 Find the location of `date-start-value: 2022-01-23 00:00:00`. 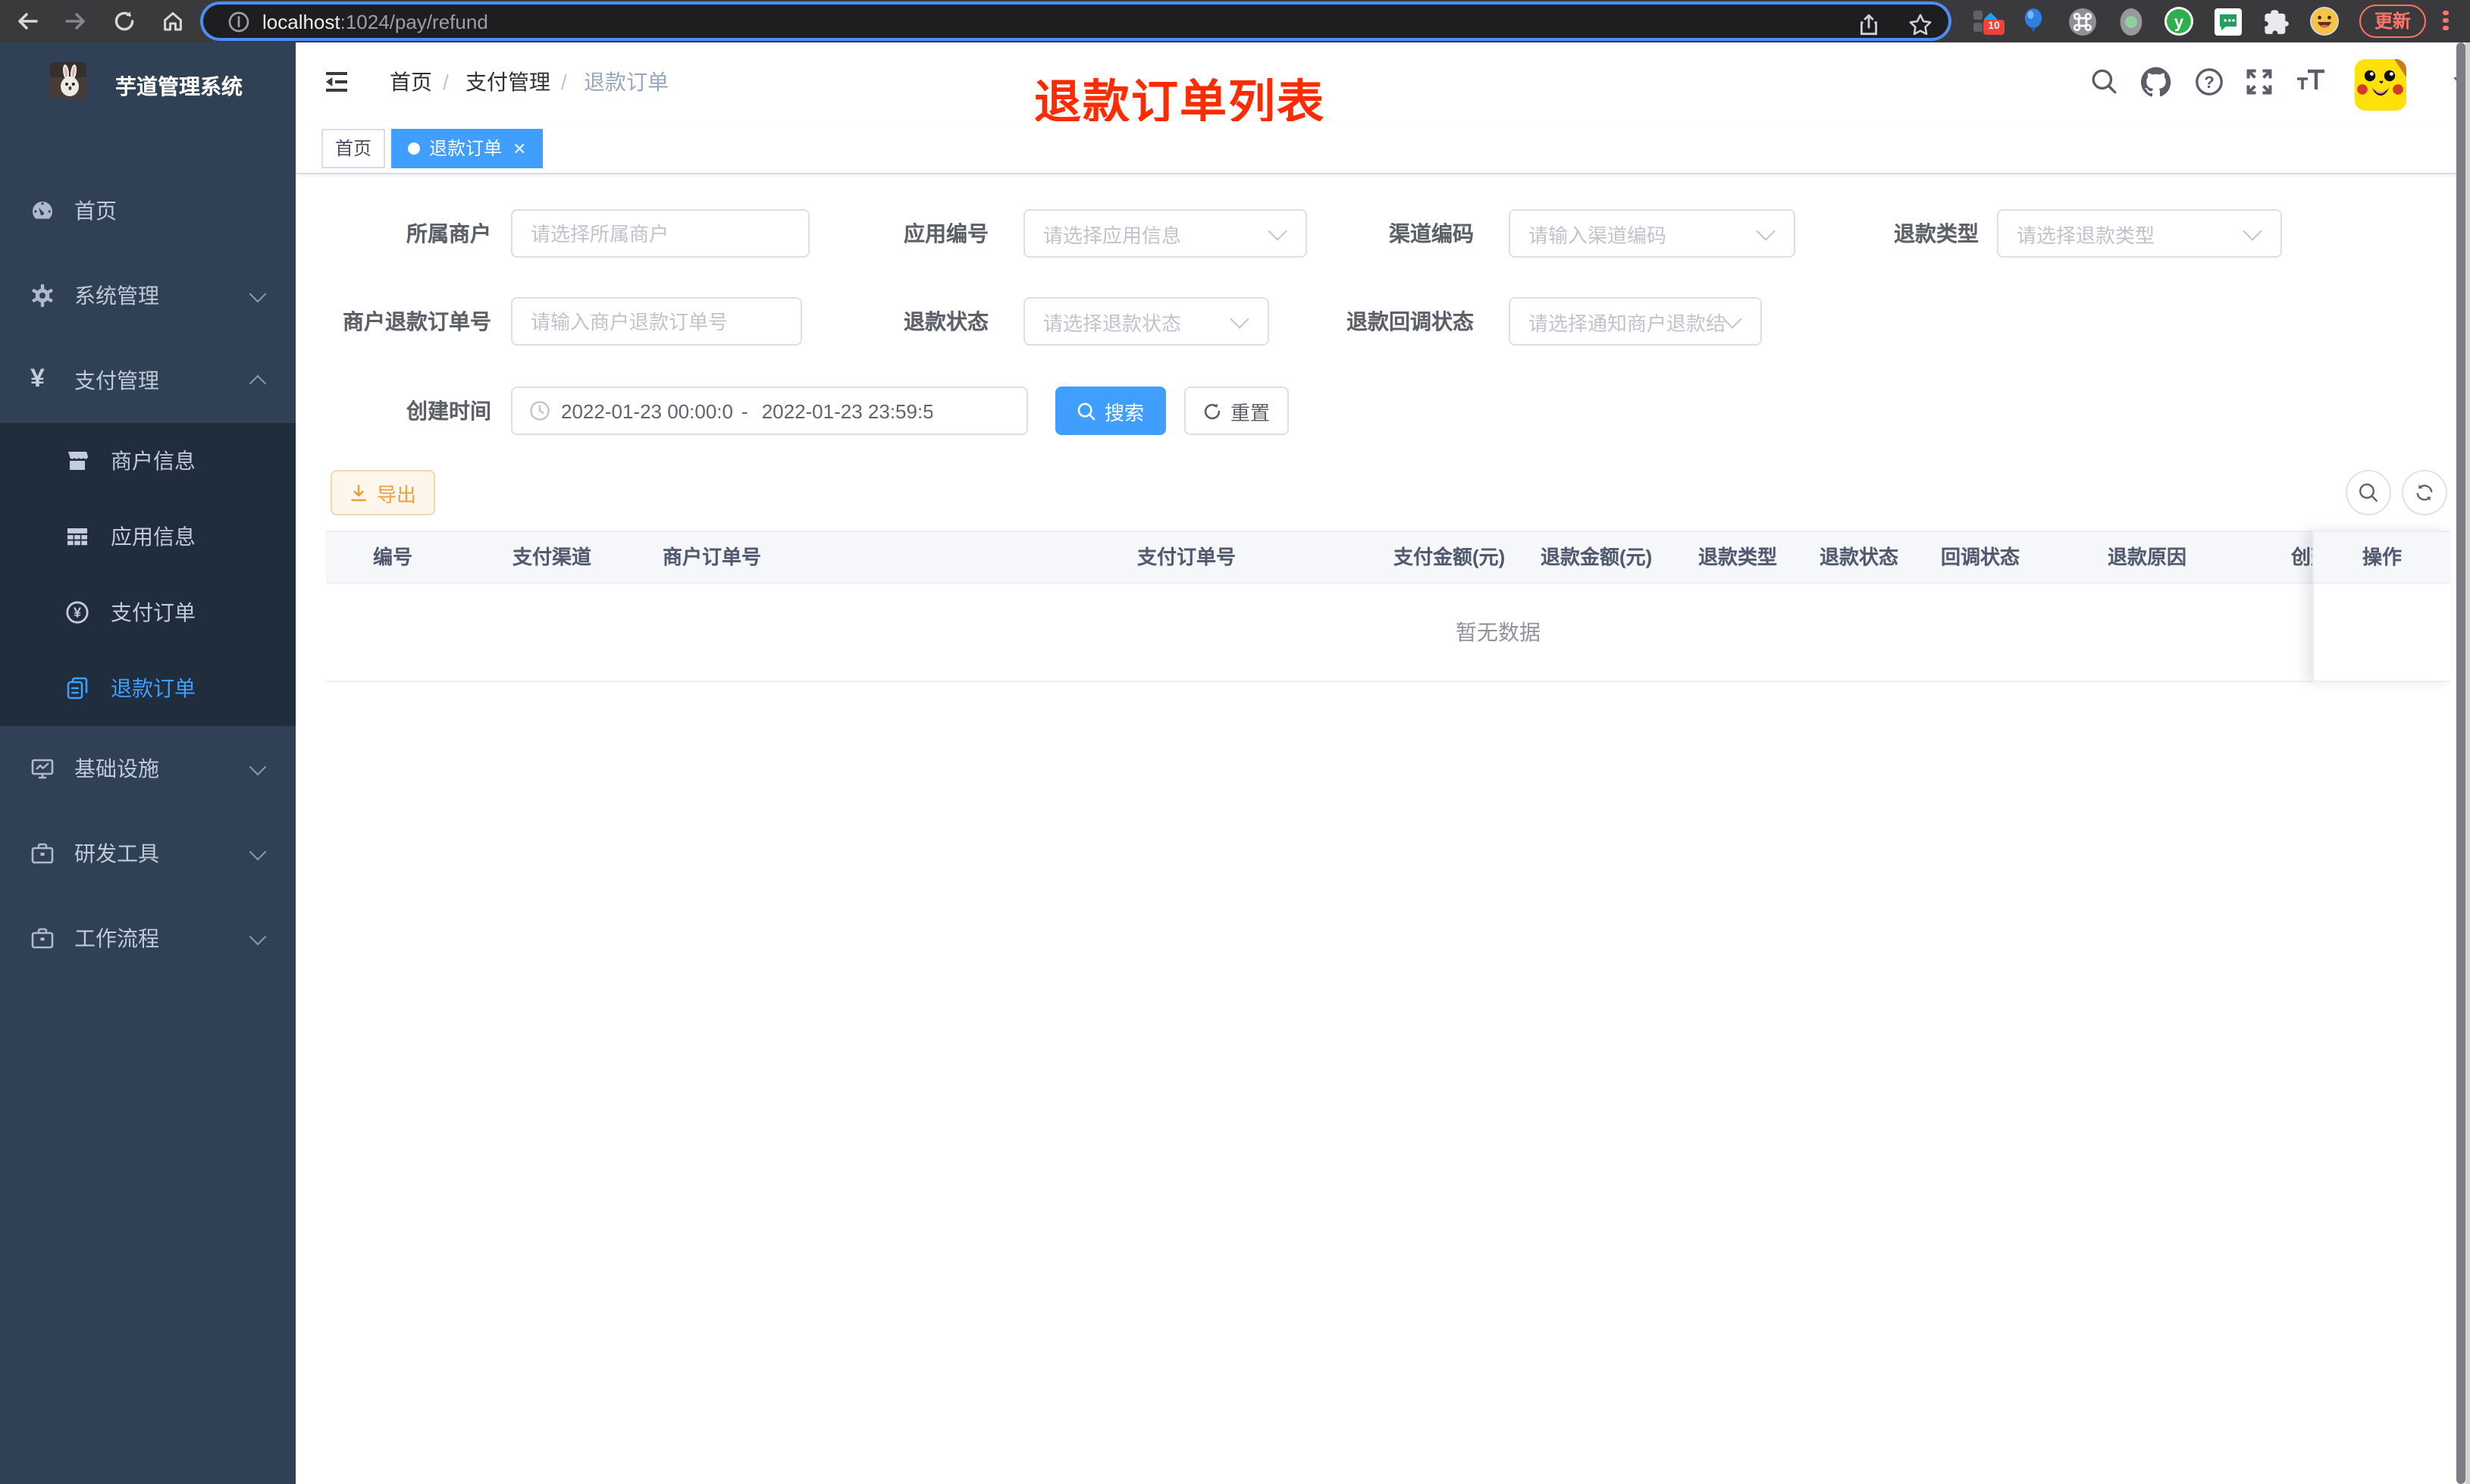

date-start-value: 2022-01-23 00:00:00 is located at coordinates (646, 410).